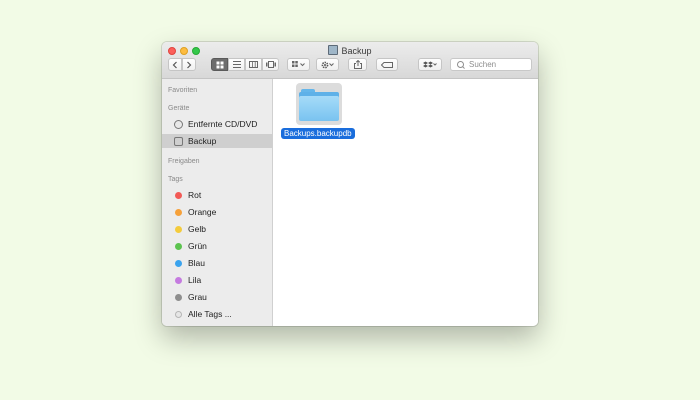 The image size is (700, 400). What do you see at coordinates (202, 141) in the screenshot?
I see `sidebar-item-label: Backup` at bounding box center [202, 141].